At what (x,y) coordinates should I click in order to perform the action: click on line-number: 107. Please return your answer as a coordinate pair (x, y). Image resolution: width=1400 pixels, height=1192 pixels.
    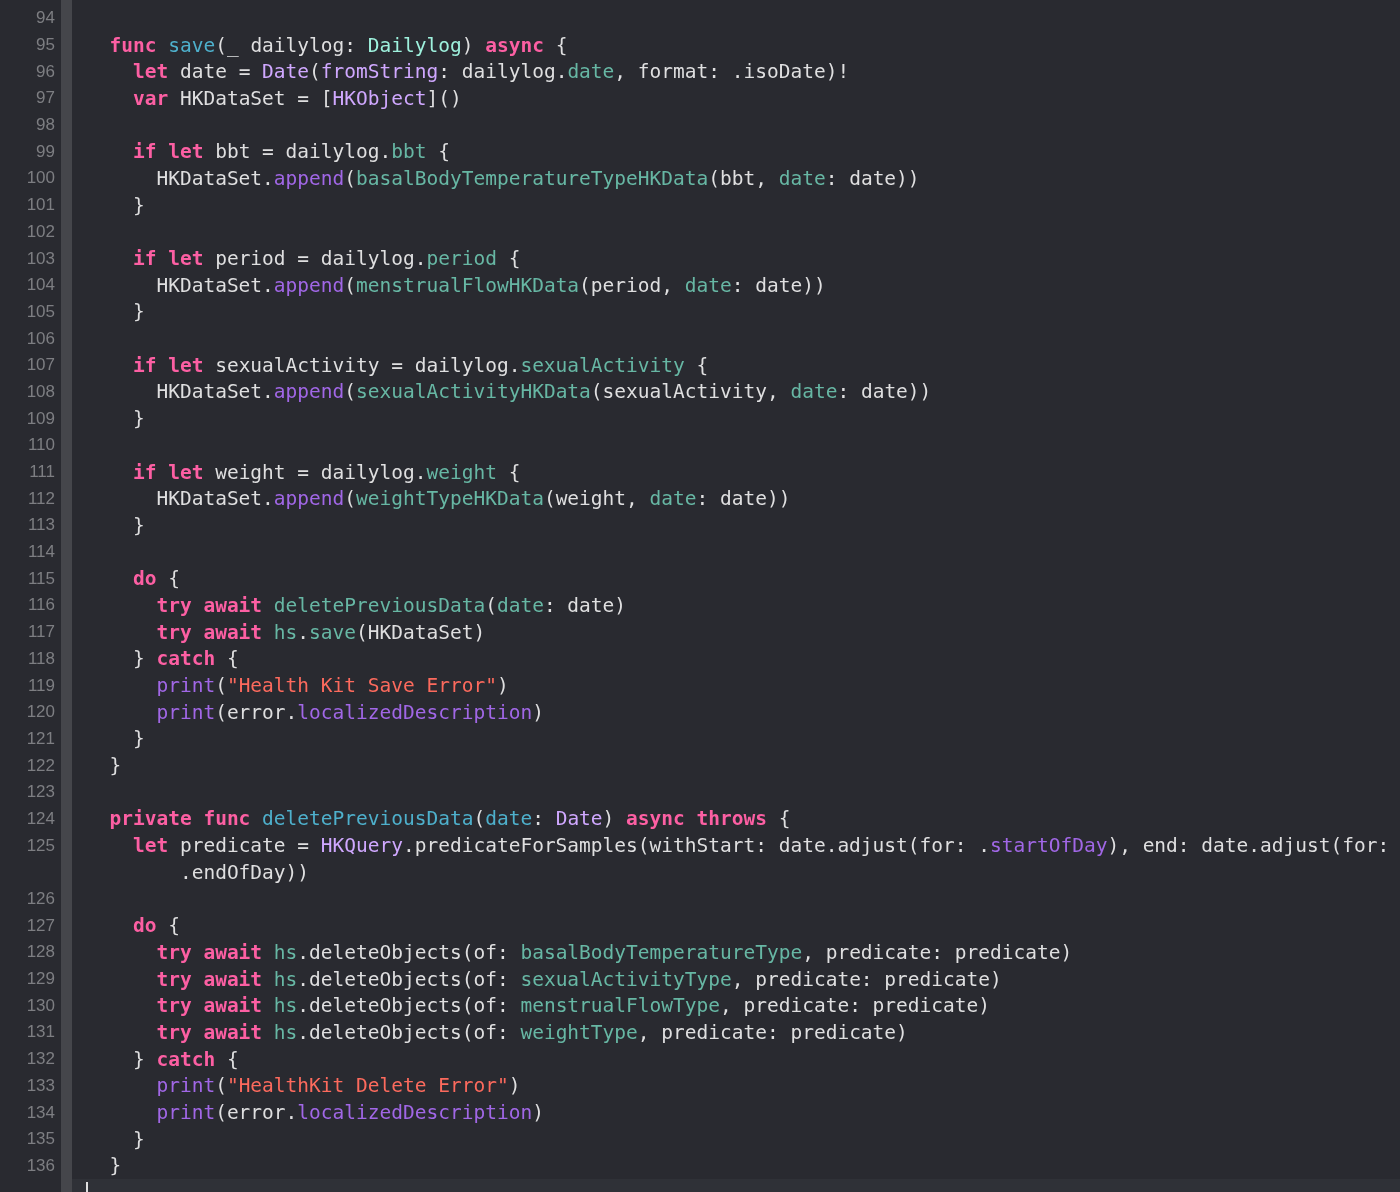
    Looking at the image, I should click on (40, 365).